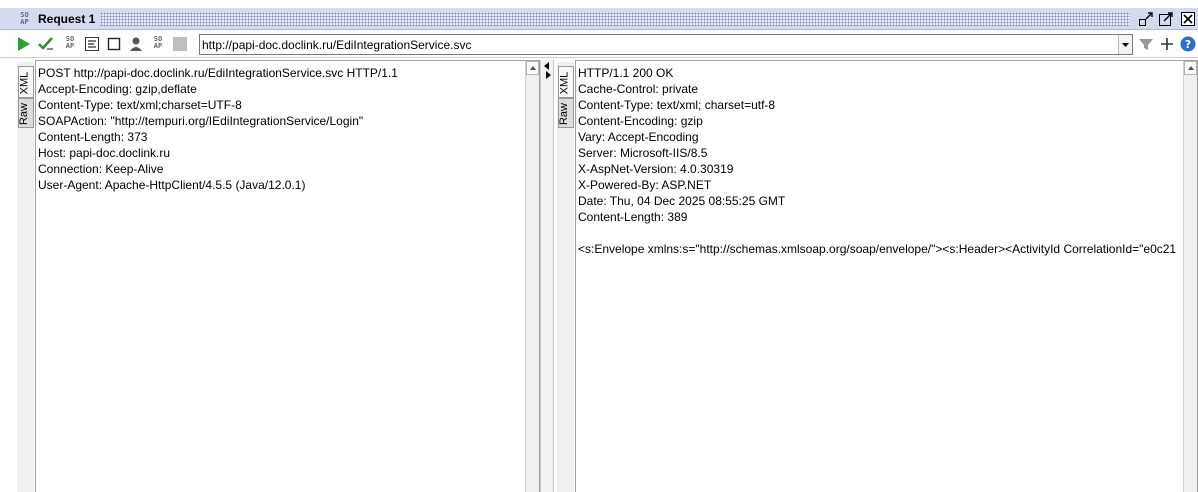  What do you see at coordinates (140, 105) in the screenshot?
I see `request-line: Content-Type: text/xml;charset=UTF-8` at bounding box center [140, 105].